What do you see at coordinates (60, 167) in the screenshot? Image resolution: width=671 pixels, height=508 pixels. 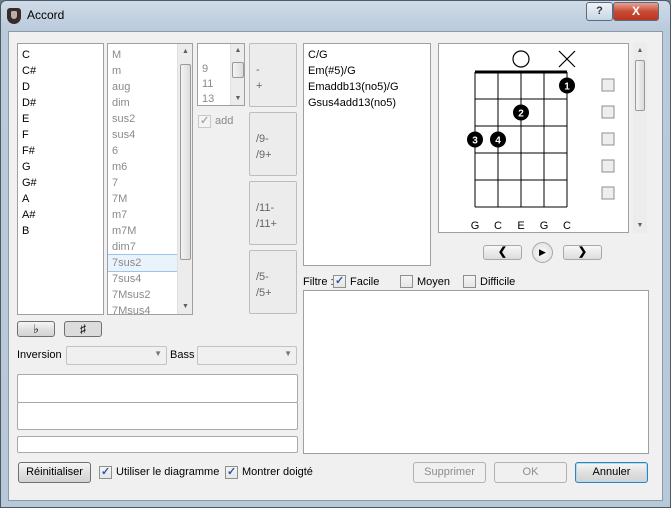 I see `list-item: G` at bounding box center [60, 167].